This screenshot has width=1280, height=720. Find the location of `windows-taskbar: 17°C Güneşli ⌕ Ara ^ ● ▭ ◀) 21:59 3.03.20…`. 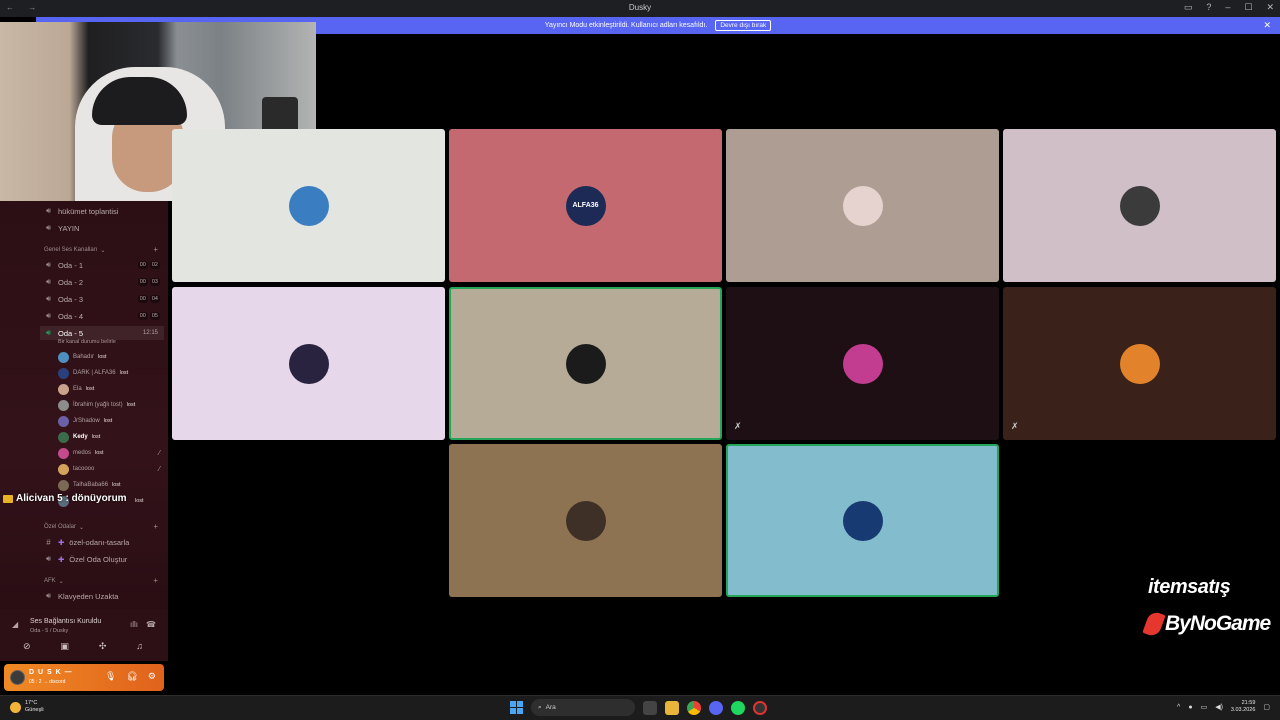

windows-taskbar: 17°C Güneşli ⌕ Ara ^ ● ▭ ◀) 21:59 3.03.20… is located at coordinates (640, 707).